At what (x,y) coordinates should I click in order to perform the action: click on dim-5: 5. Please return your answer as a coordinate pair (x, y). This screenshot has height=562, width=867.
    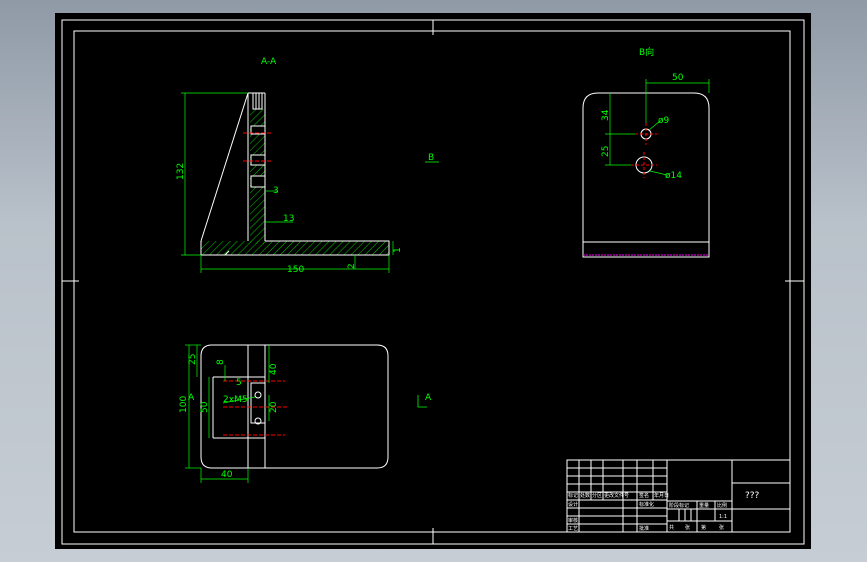
    Looking at the image, I should click on (239, 383).